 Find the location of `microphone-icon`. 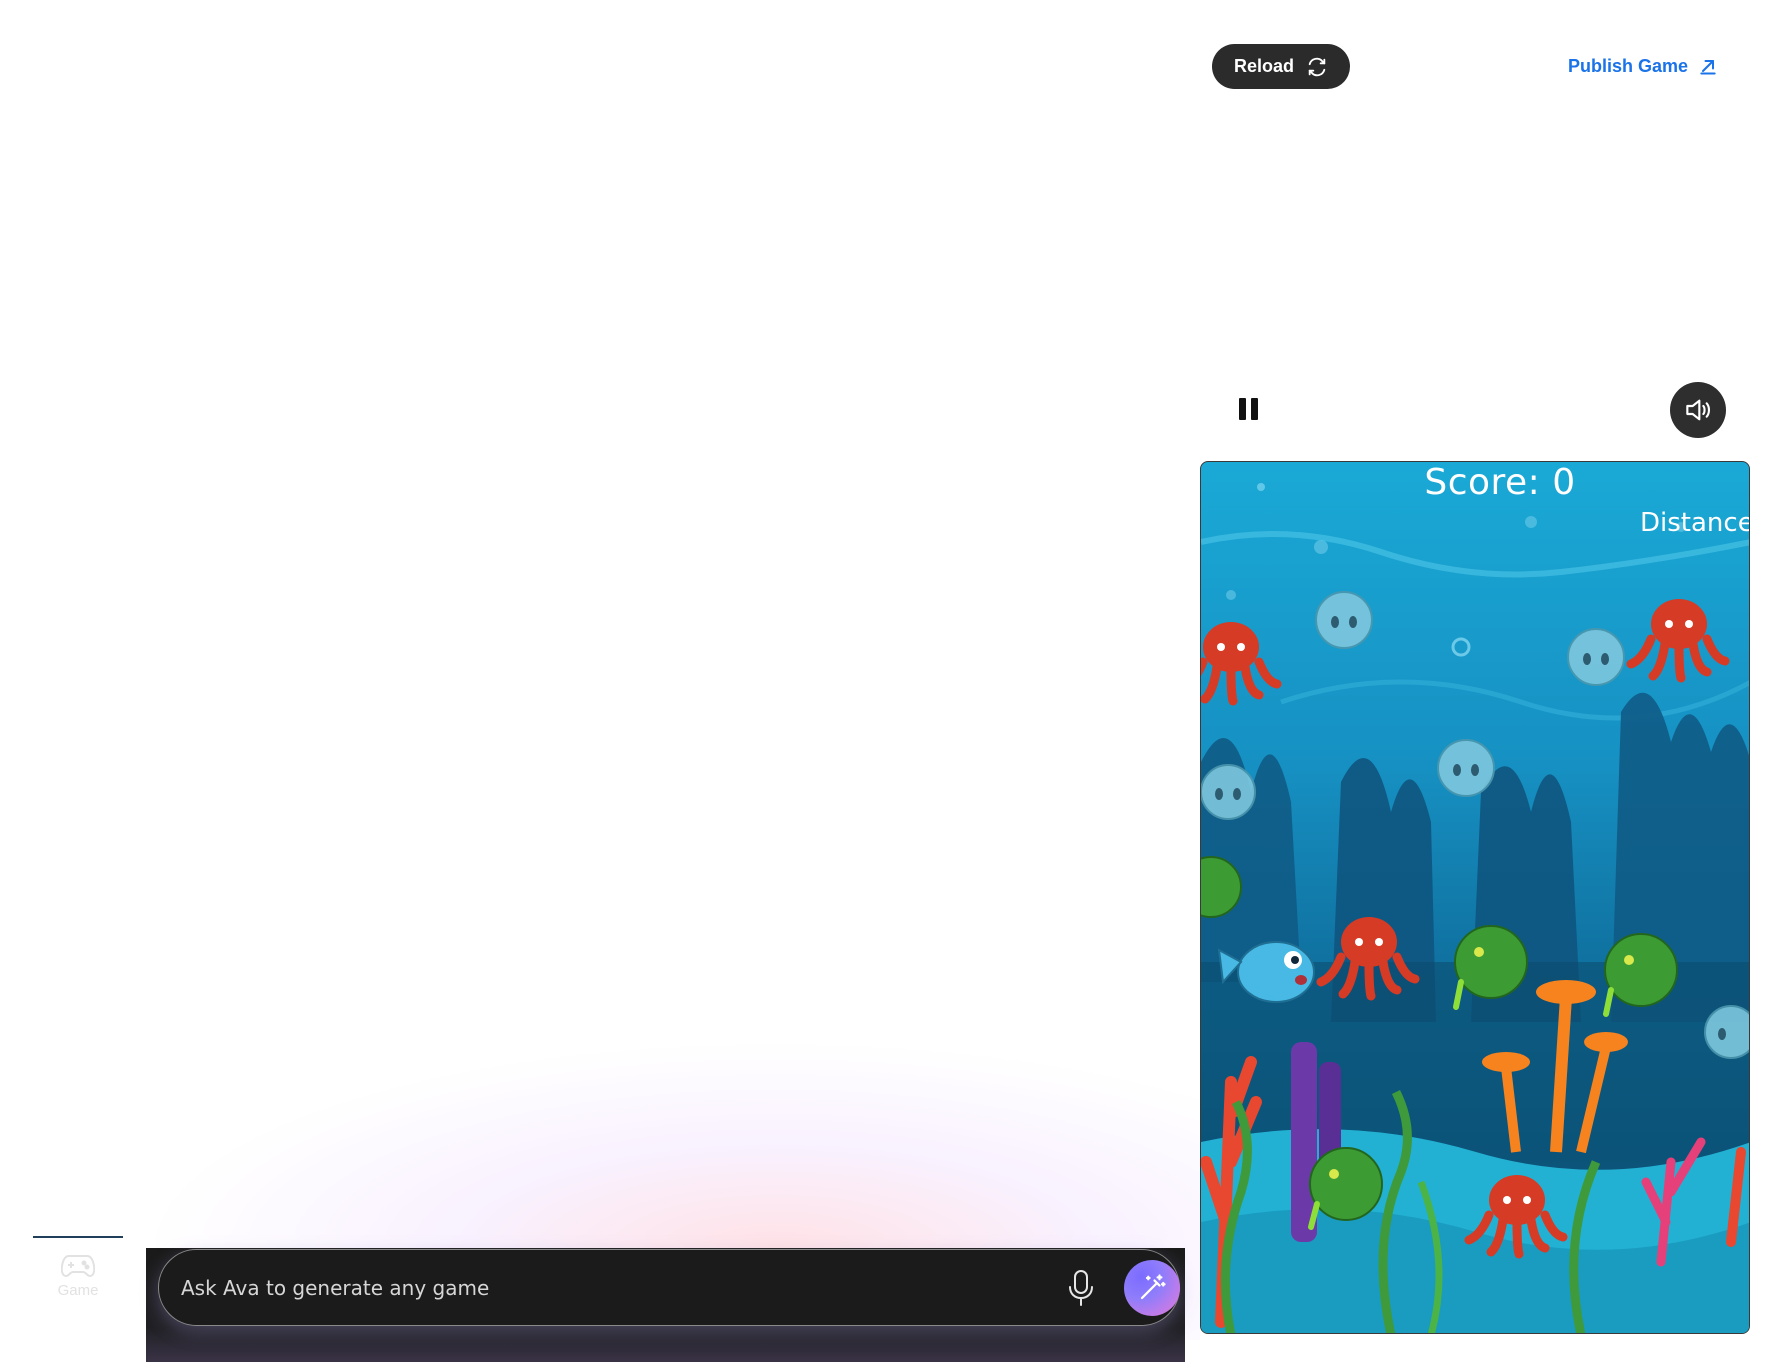

microphone-icon is located at coordinates (1081, 1288).